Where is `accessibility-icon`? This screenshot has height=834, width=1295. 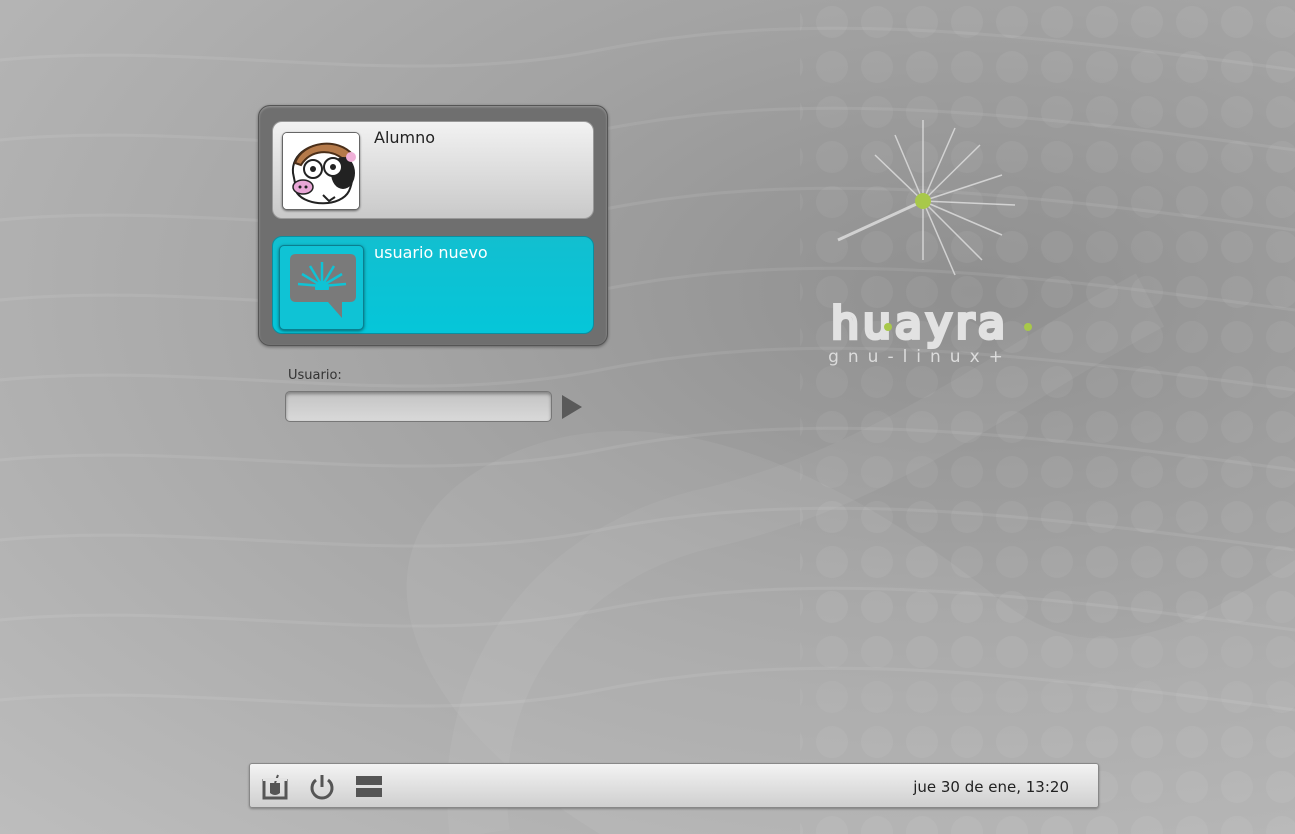
accessibility-icon is located at coordinates (275, 787).